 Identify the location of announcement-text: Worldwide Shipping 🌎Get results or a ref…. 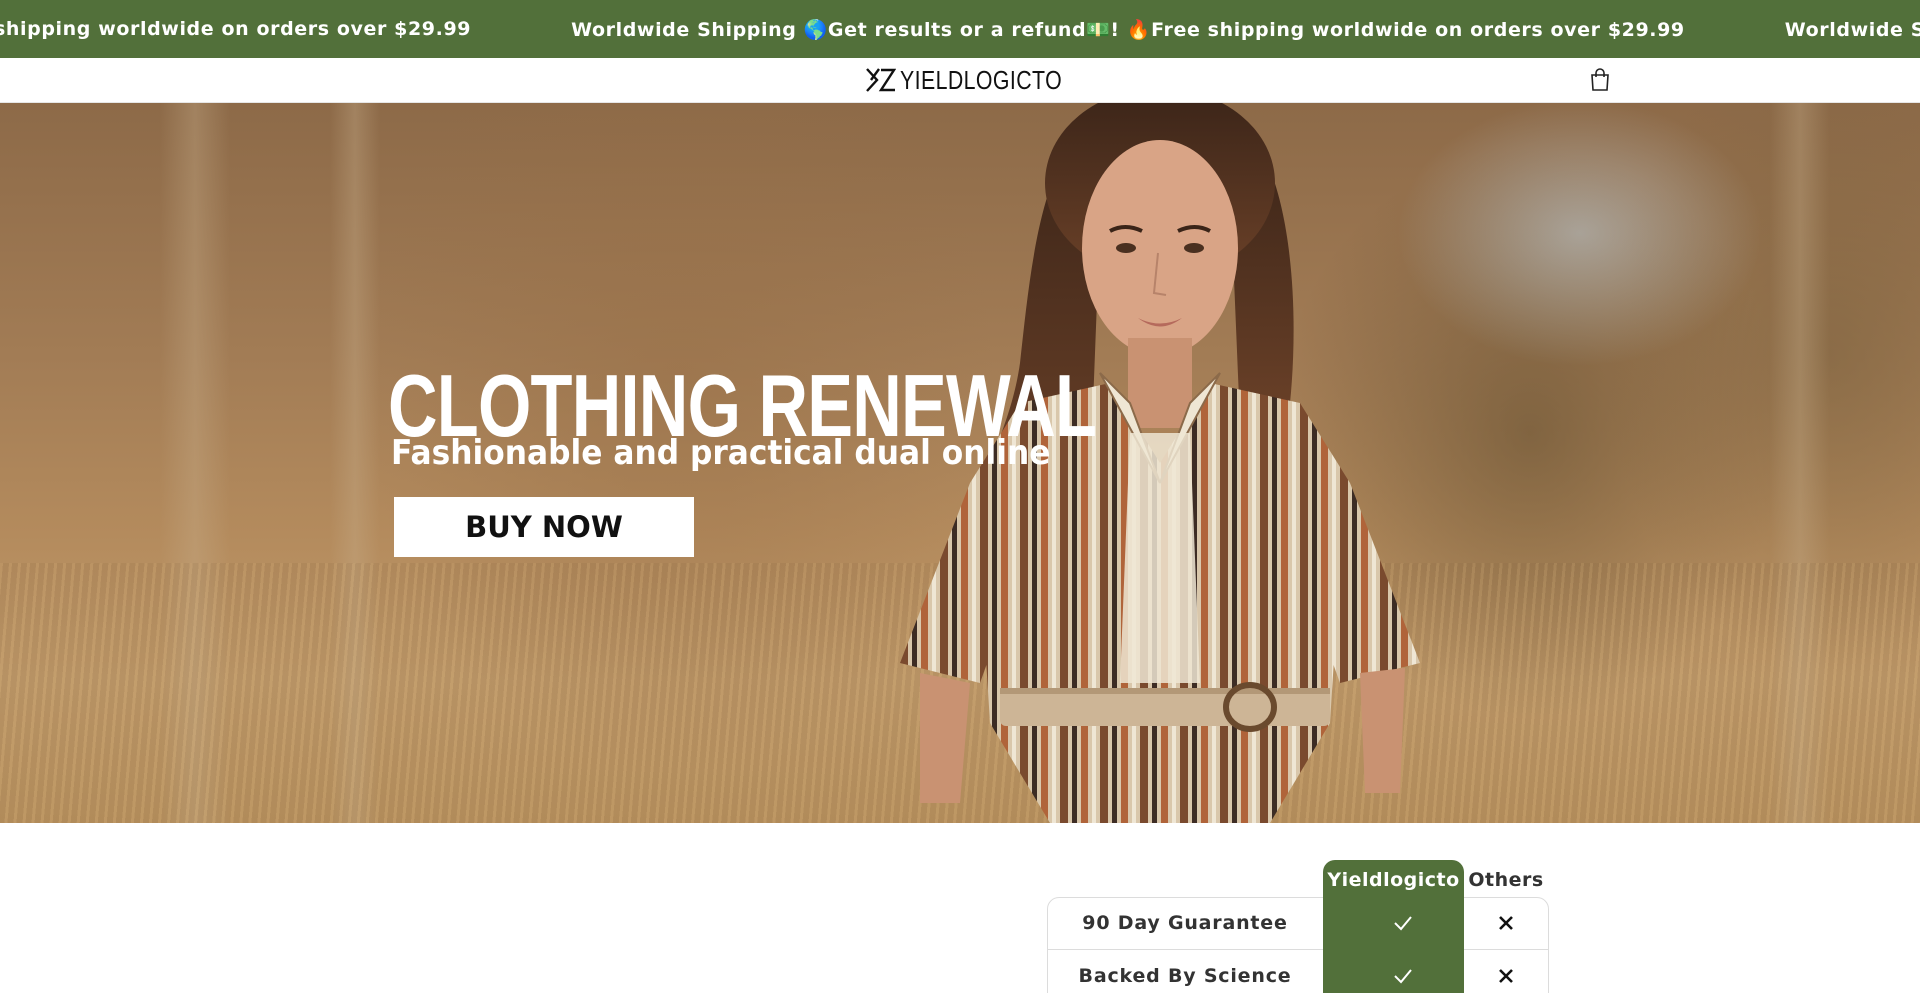
(1128, 29).